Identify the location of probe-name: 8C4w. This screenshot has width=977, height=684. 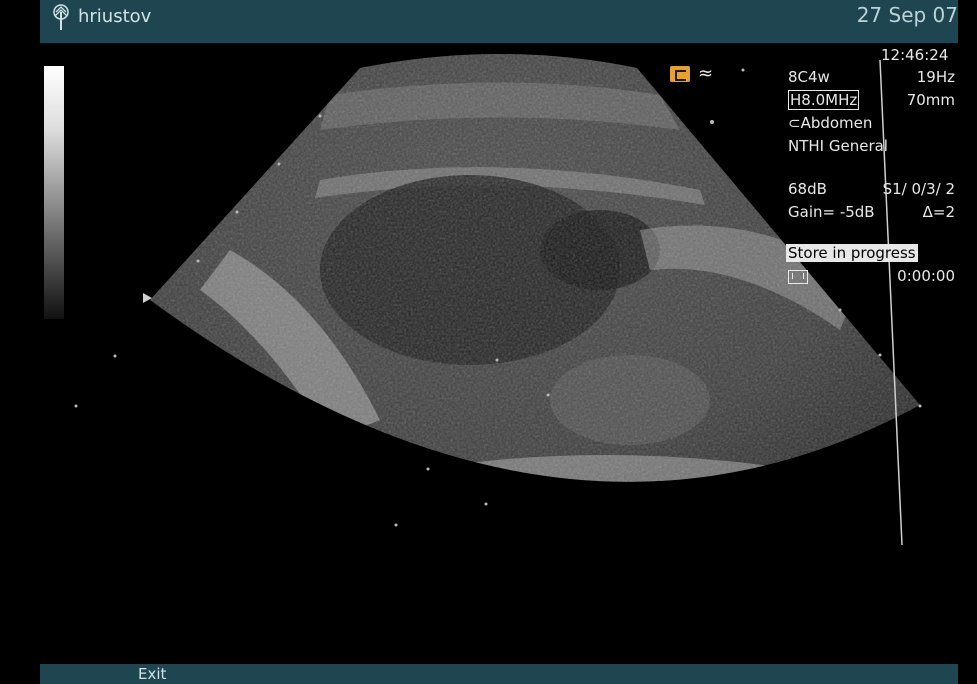
(809, 77).